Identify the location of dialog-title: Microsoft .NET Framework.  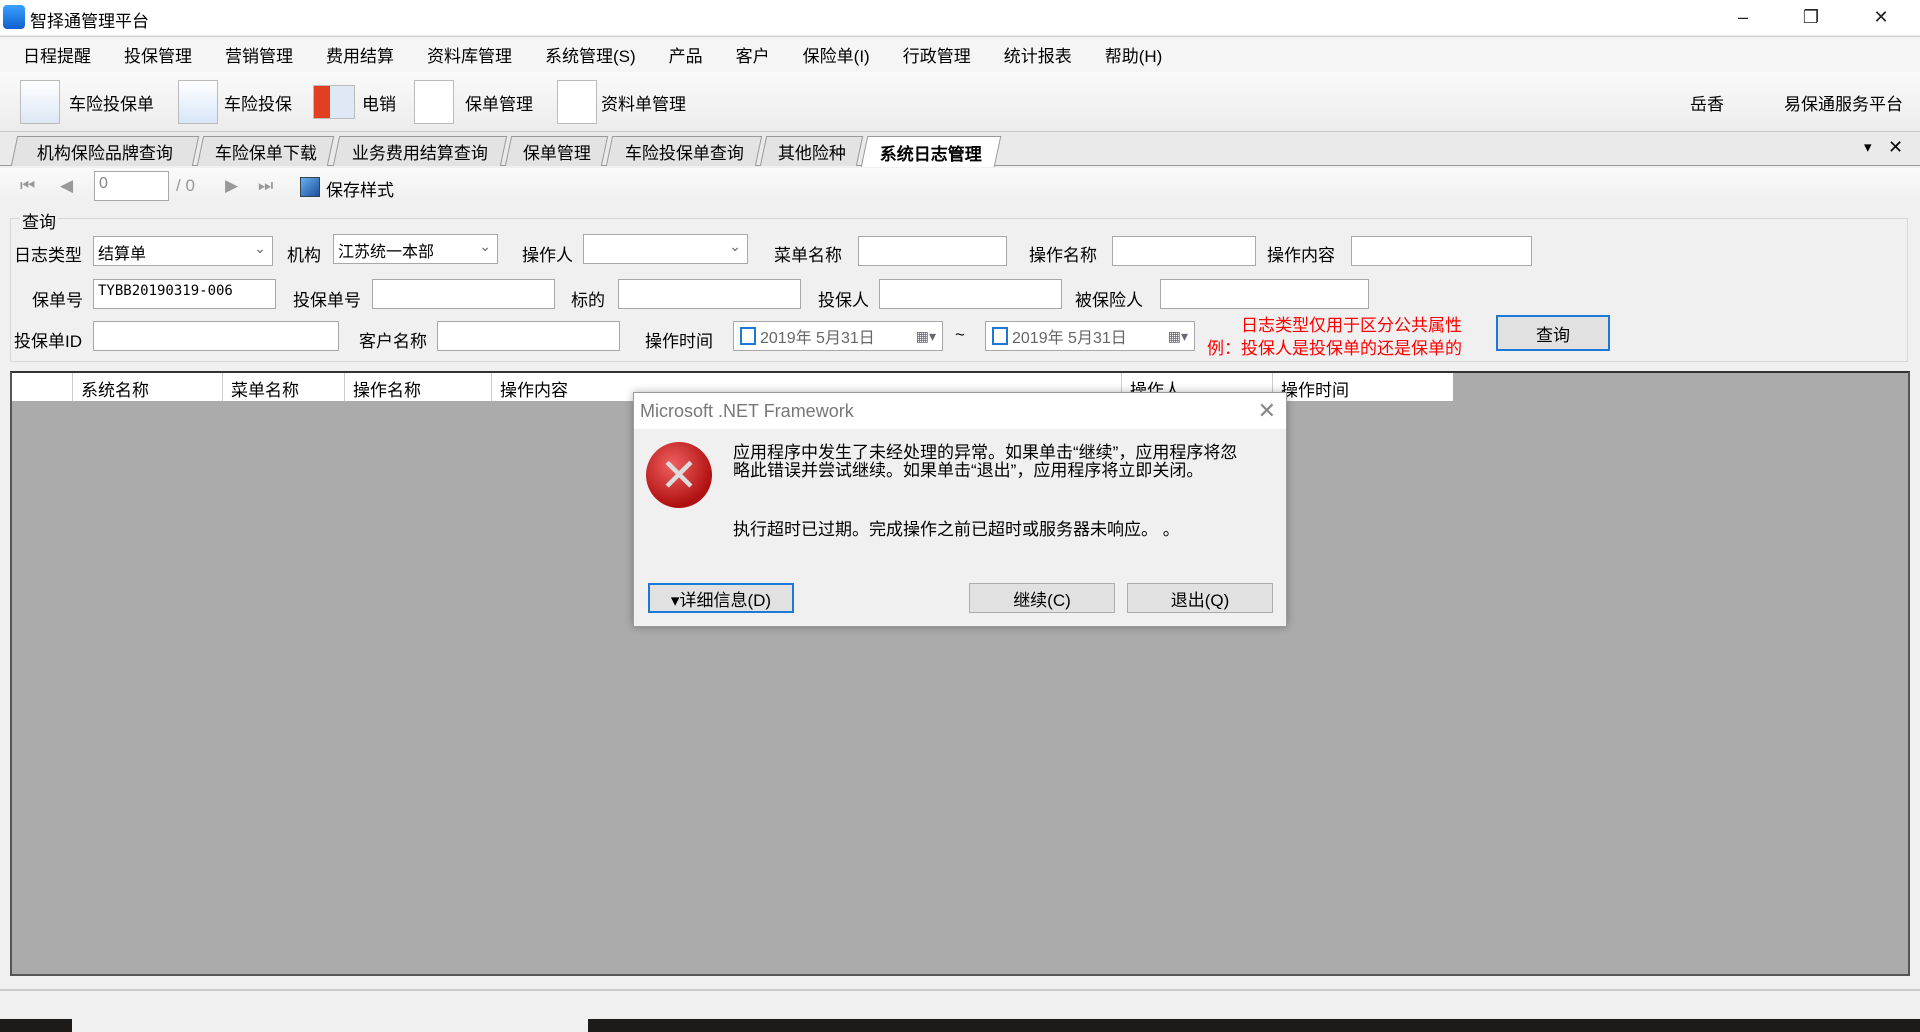
(747, 411).